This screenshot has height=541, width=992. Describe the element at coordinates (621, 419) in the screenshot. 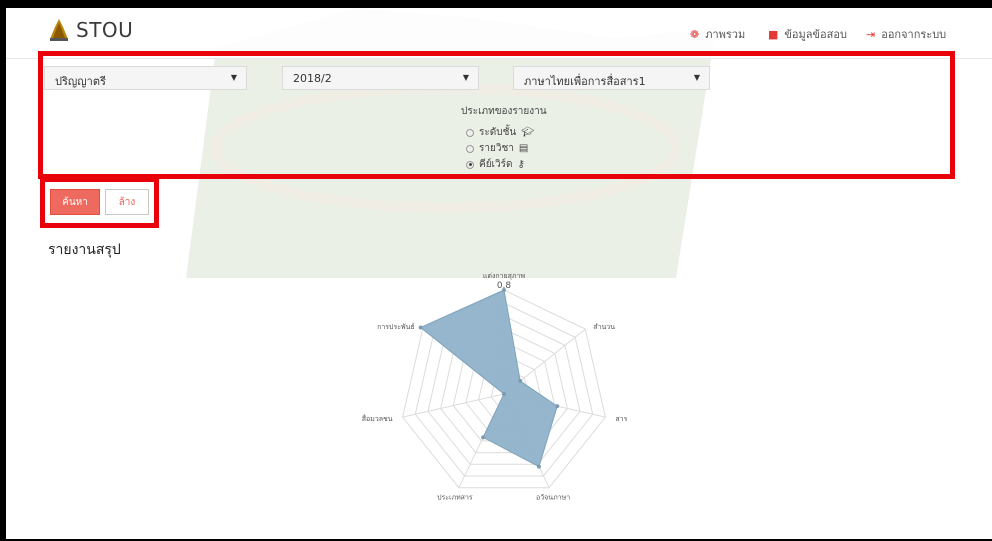

I see `radar-category-label: สาร` at that location.